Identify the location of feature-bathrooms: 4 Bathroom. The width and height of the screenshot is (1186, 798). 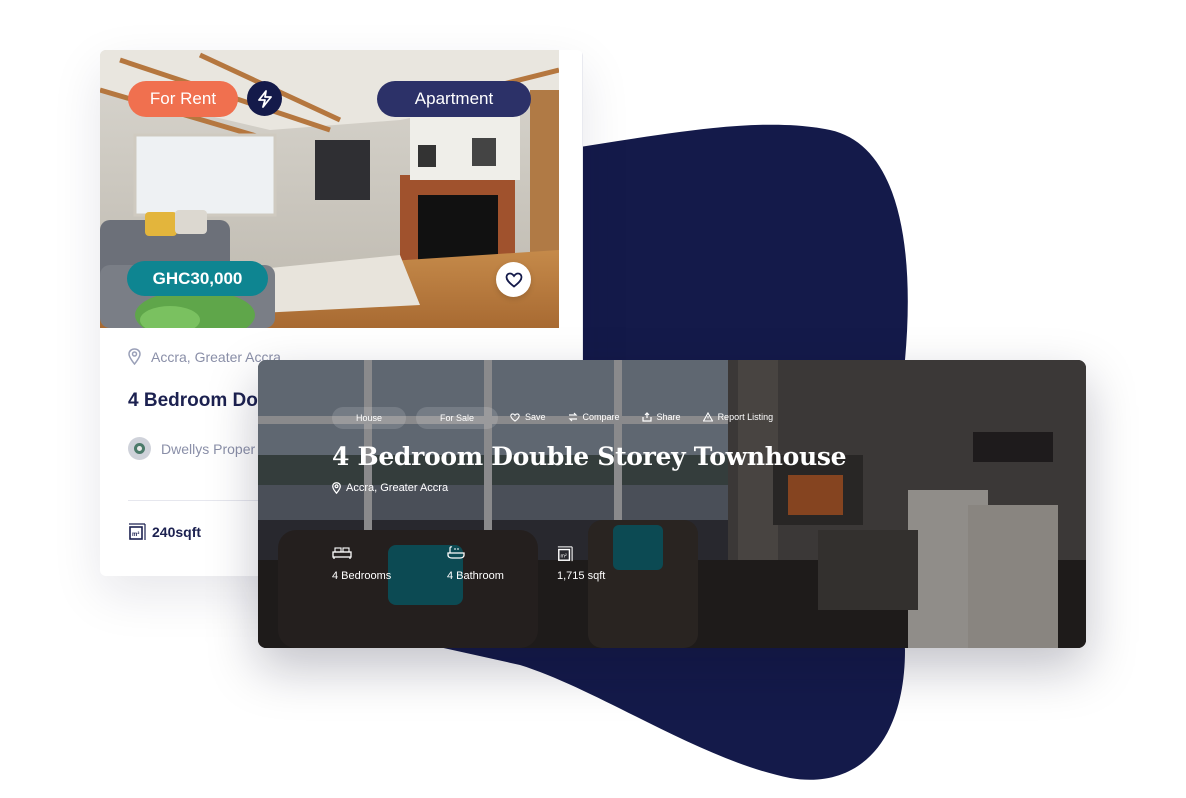
(475, 564).